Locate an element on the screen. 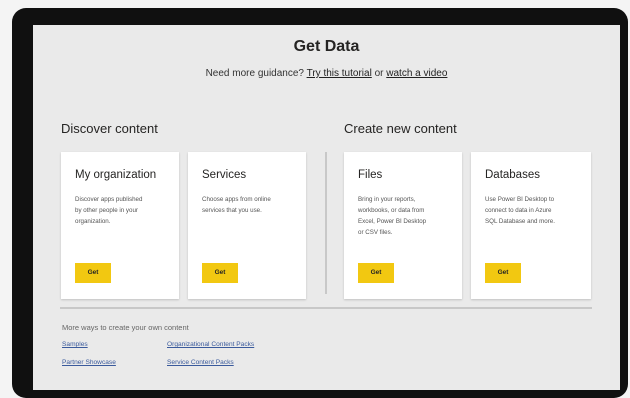 This screenshot has width=630, height=398. partner-showcase-link: Partner Showcase is located at coordinates (89, 362).